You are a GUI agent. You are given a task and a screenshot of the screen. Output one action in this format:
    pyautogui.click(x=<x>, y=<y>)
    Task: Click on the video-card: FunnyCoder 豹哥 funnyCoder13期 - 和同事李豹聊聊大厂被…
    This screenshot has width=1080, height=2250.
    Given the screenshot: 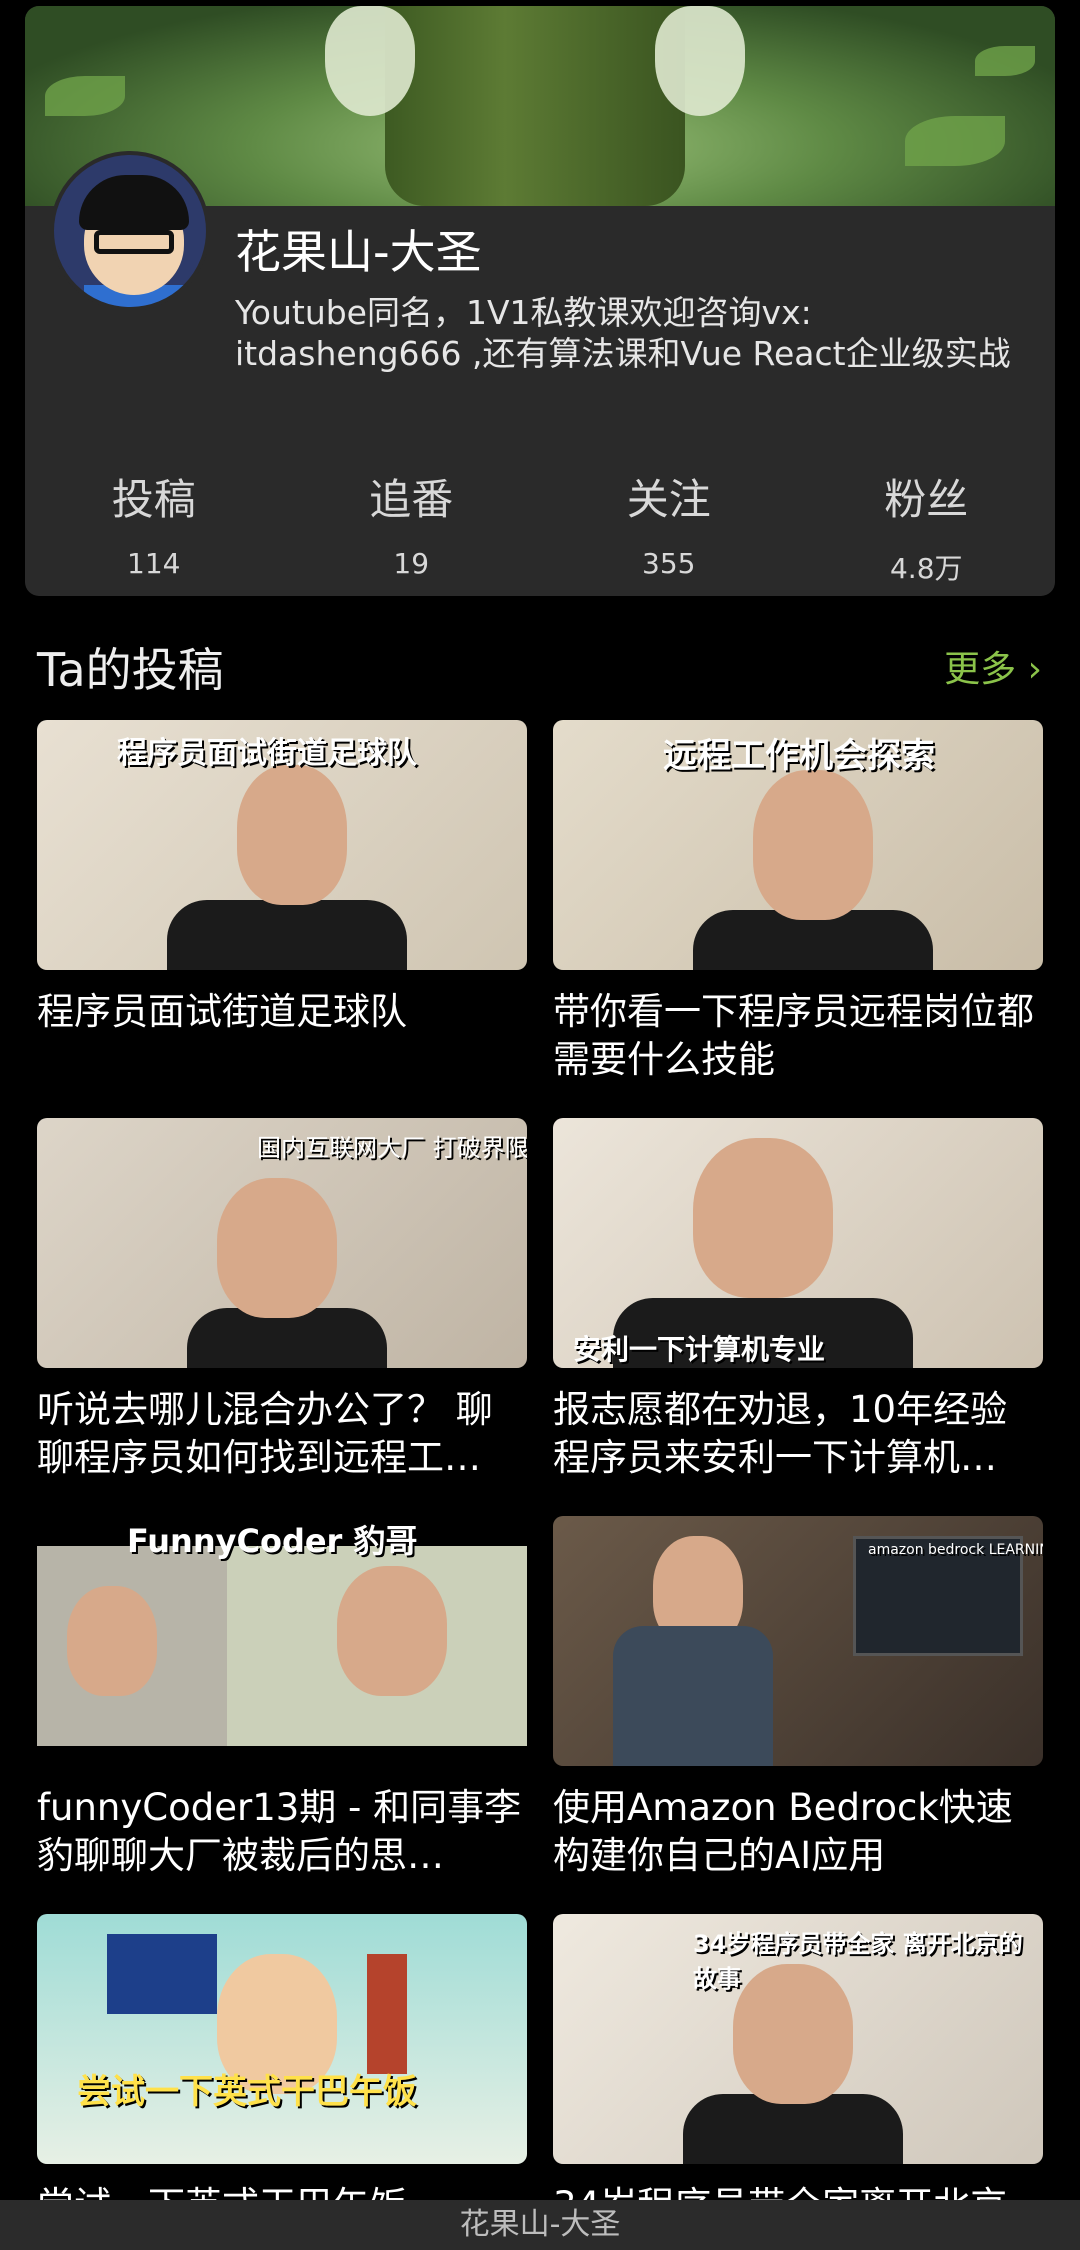 What is the action you would take?
    pyautogui.click(x=282, y=1698)
    